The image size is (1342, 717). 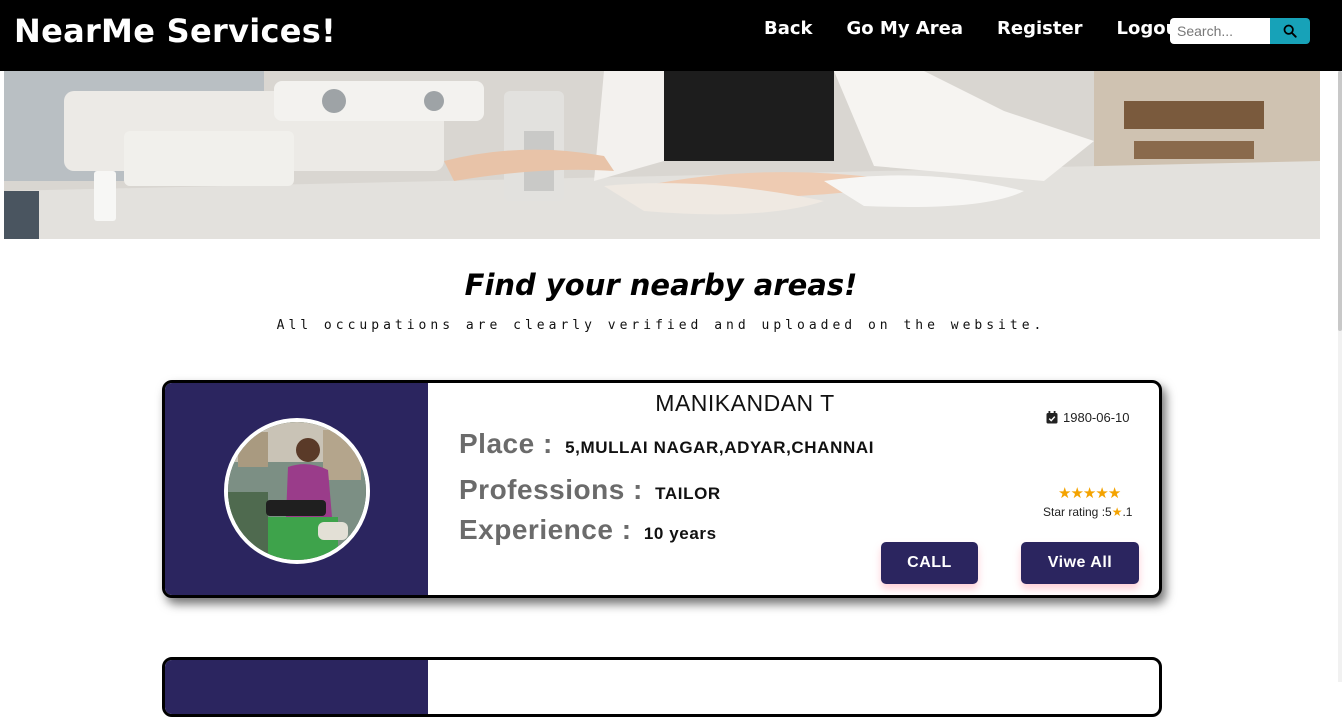 What do you see at coordinates (680, 533) in the screenshot?
I see `experience-value: 10 years` at bounding box center [680, 533].